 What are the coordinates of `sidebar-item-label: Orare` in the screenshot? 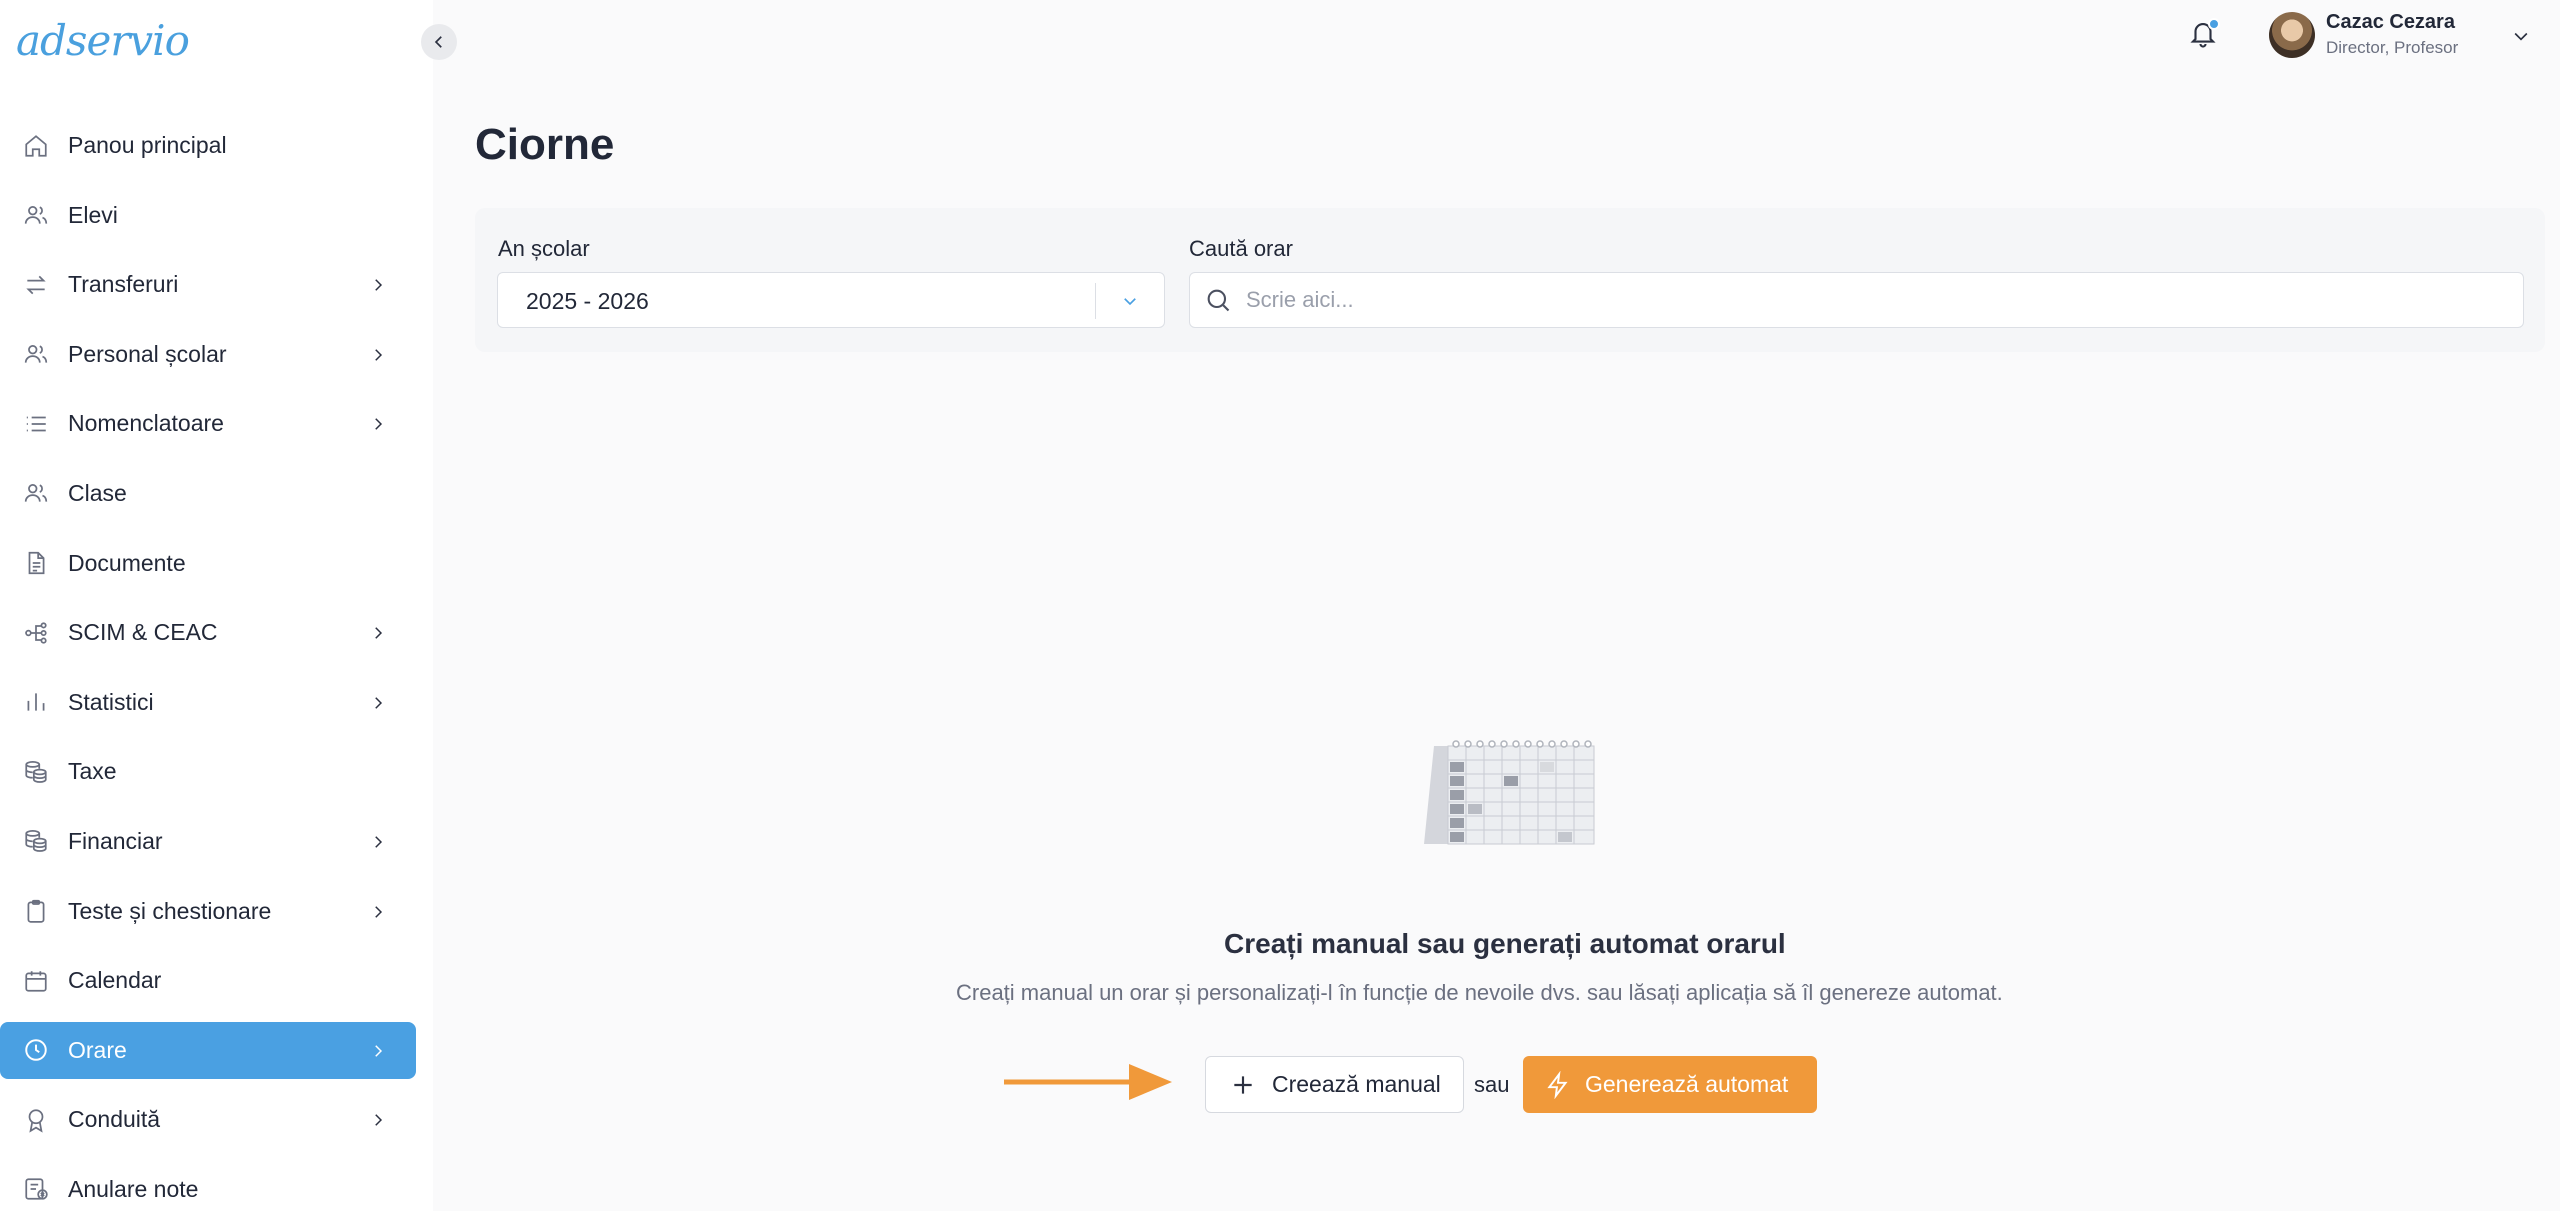 It's located at (97, 1049).